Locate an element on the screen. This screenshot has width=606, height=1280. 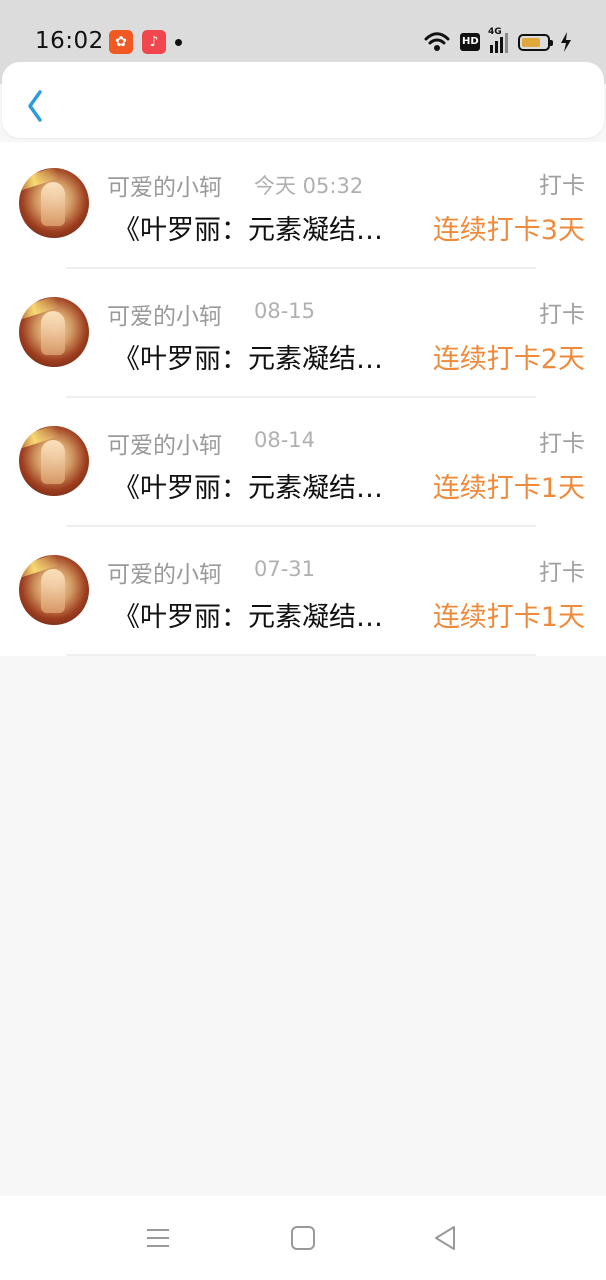
back-icon is located at coordinates (446, 1238).